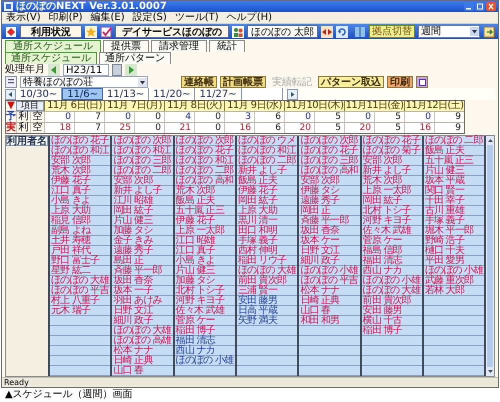 This screenshot has height=402, width=500. Describe the element at coordinates (10, 94) in the screenshot. I see `previous-icon` at that location.